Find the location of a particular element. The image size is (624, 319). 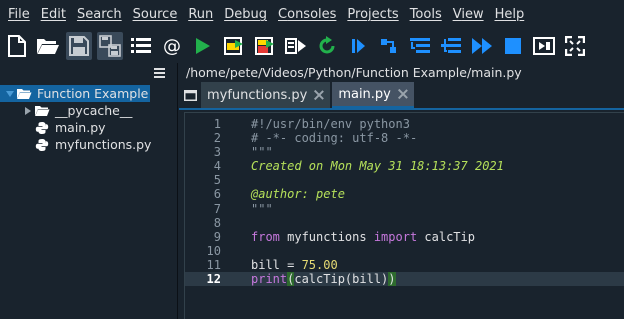

code-token: import is located at coordinates (395, 236).